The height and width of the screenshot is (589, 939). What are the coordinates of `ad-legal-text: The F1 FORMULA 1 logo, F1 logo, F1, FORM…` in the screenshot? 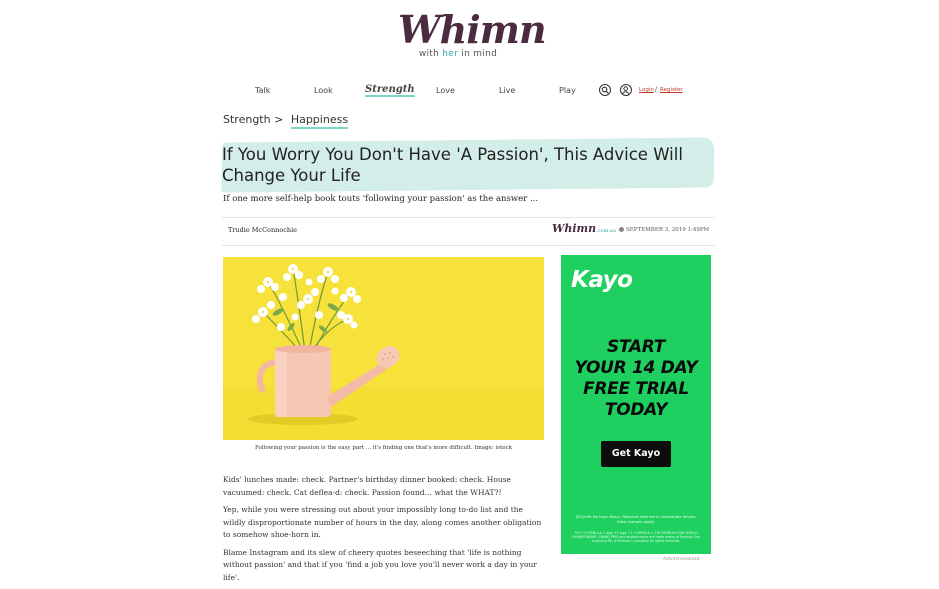 It's located at (636, 537).